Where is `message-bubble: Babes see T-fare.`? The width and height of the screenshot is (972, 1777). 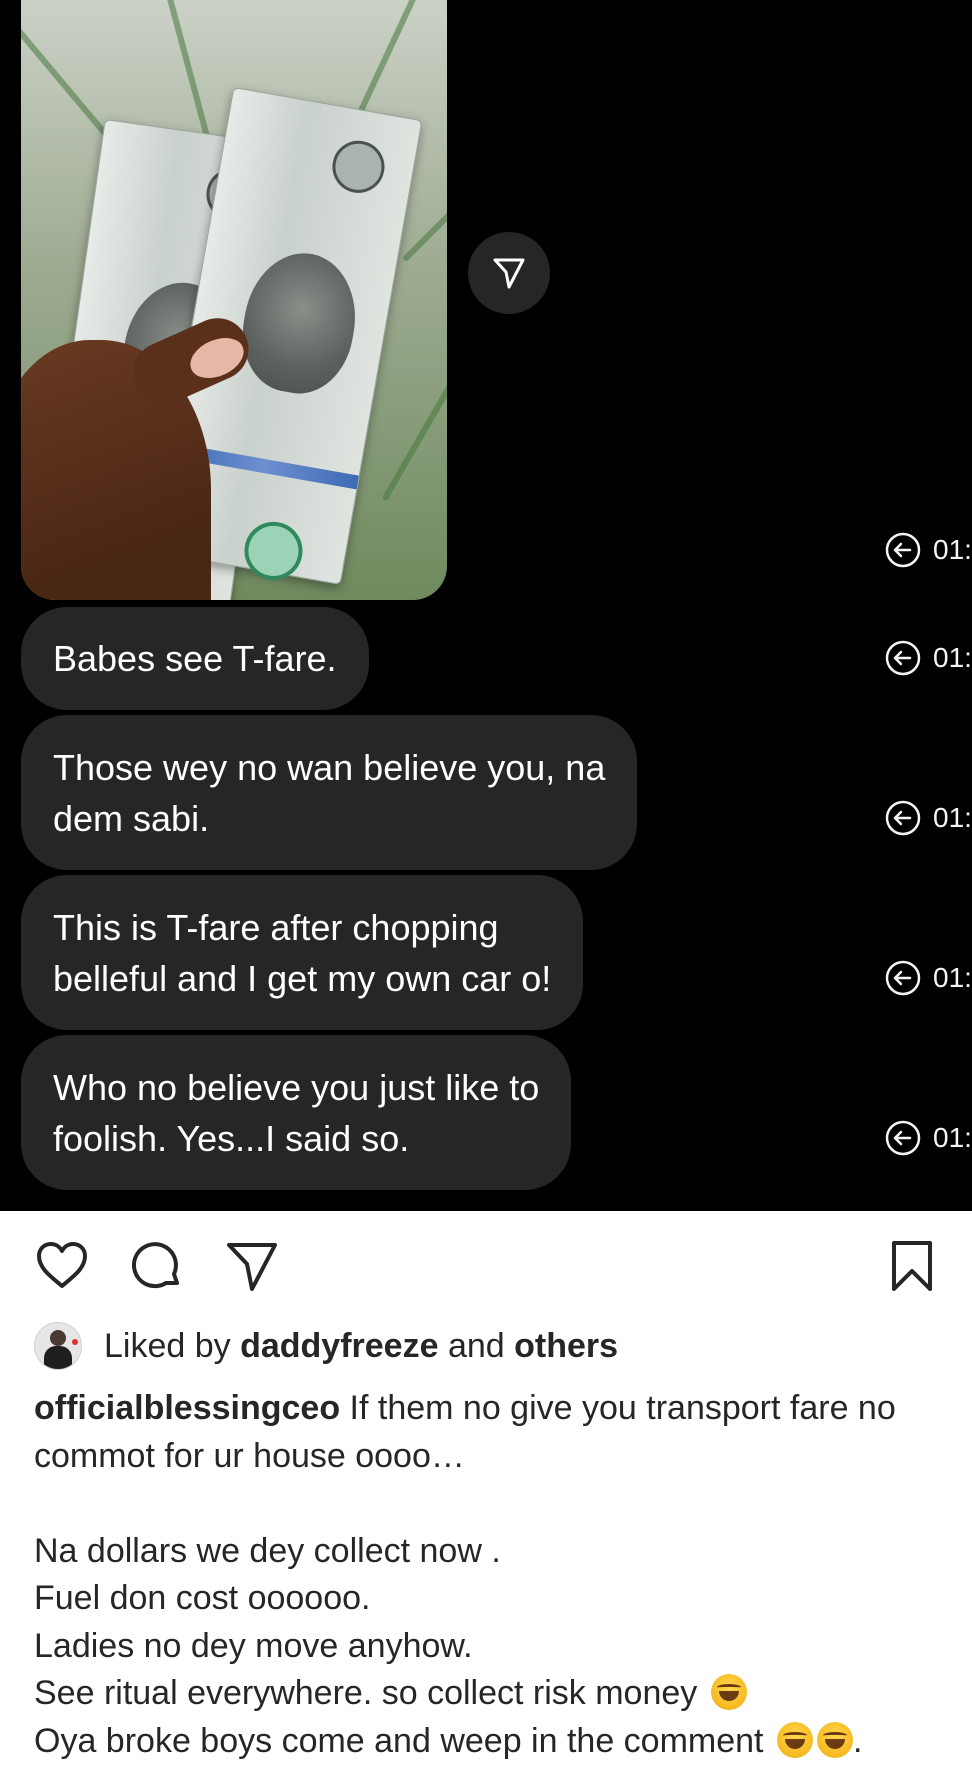 message-bubble: Babes see T-fare. is located at coordinates (195, 658).